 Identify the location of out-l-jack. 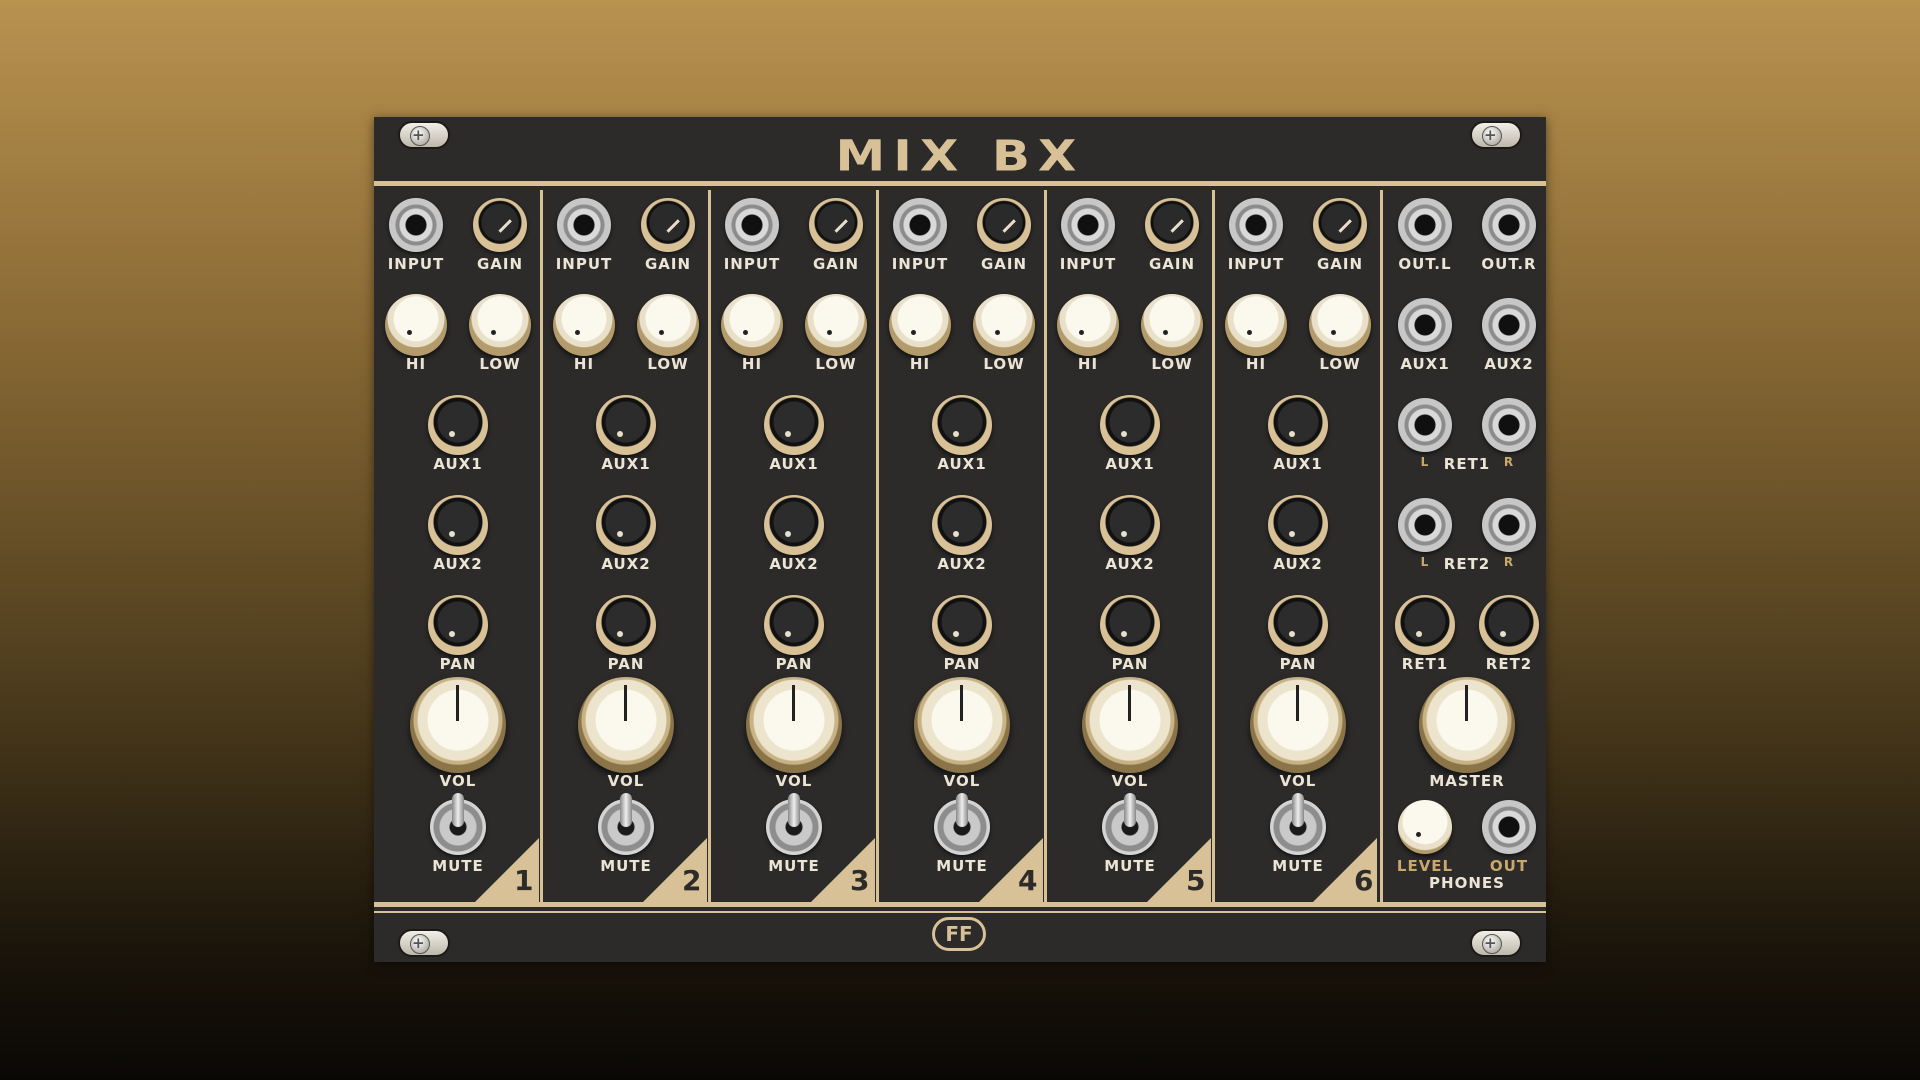
(1425, 225).